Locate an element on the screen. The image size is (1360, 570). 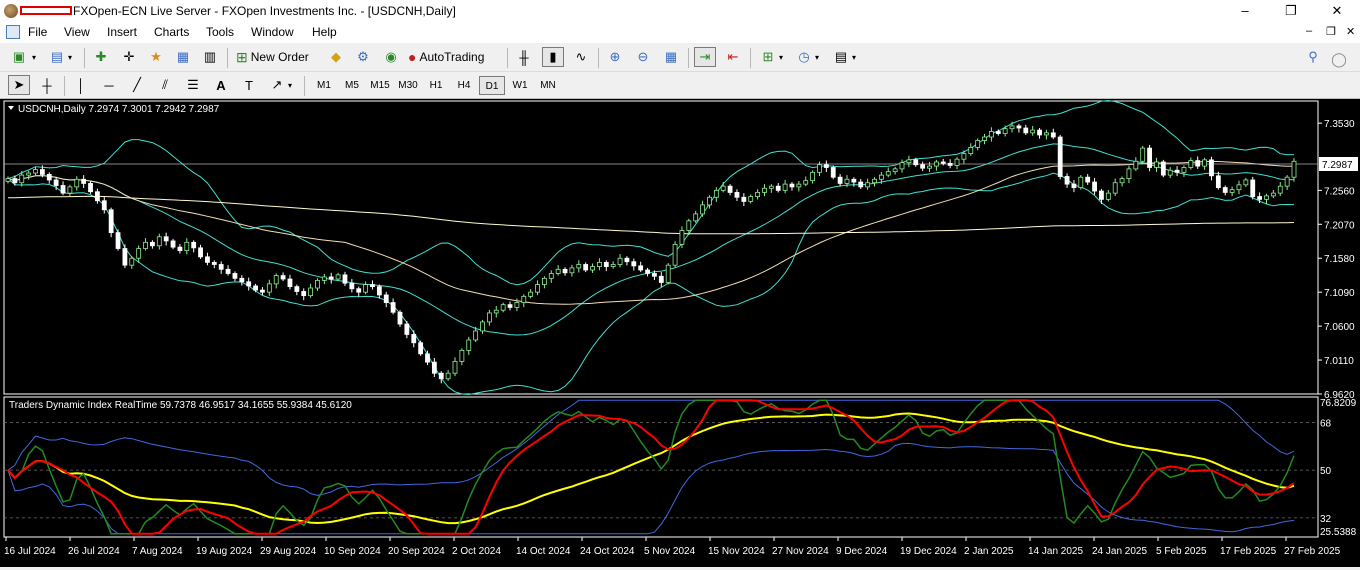
tile-windows-icon: ▦ is located at coordinates (671, 57).